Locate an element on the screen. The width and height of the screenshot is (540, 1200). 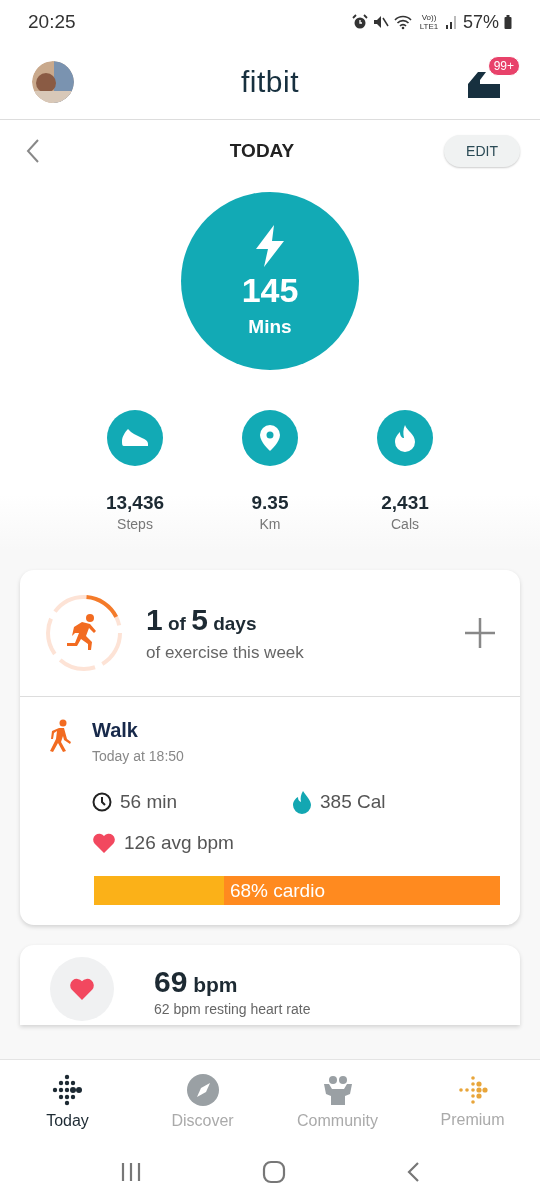
signal-icon is located at coordinates (451, 22).